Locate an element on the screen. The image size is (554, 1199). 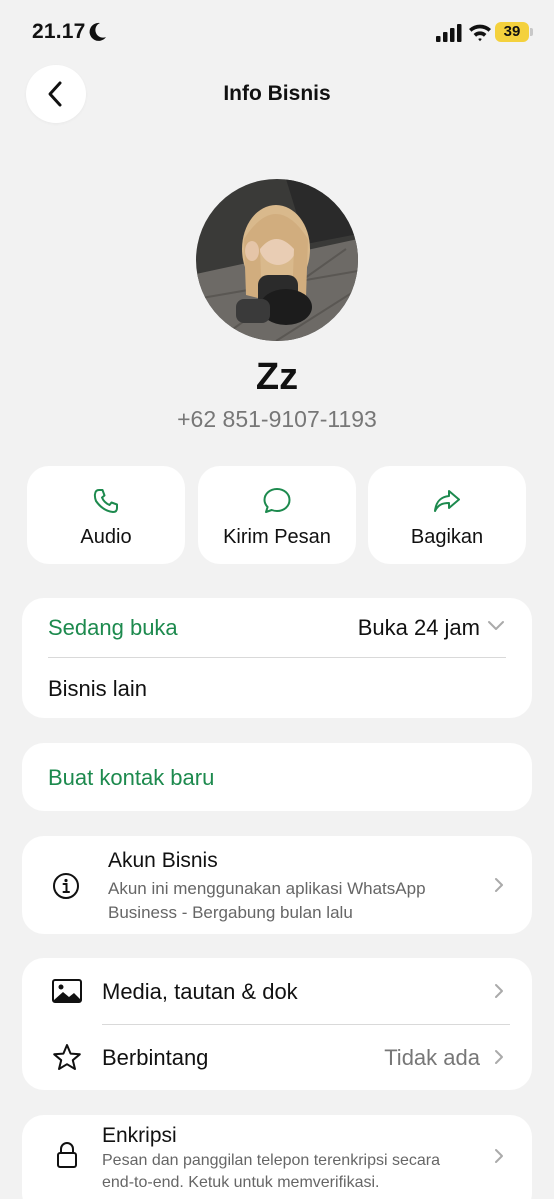
battery-tip is located at coordinates (531, 32).